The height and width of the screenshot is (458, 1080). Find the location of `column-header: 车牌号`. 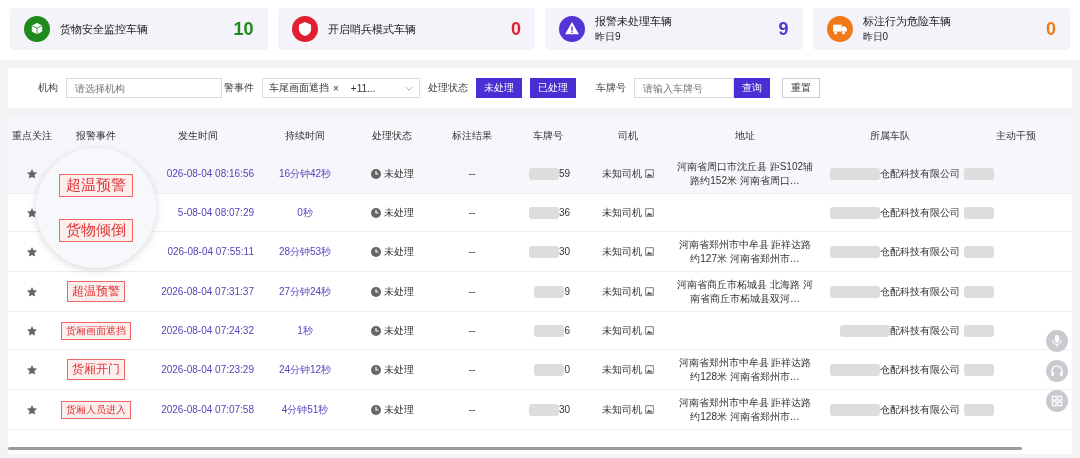

column-header: 车牌号 is located at coordinates (548, 136).